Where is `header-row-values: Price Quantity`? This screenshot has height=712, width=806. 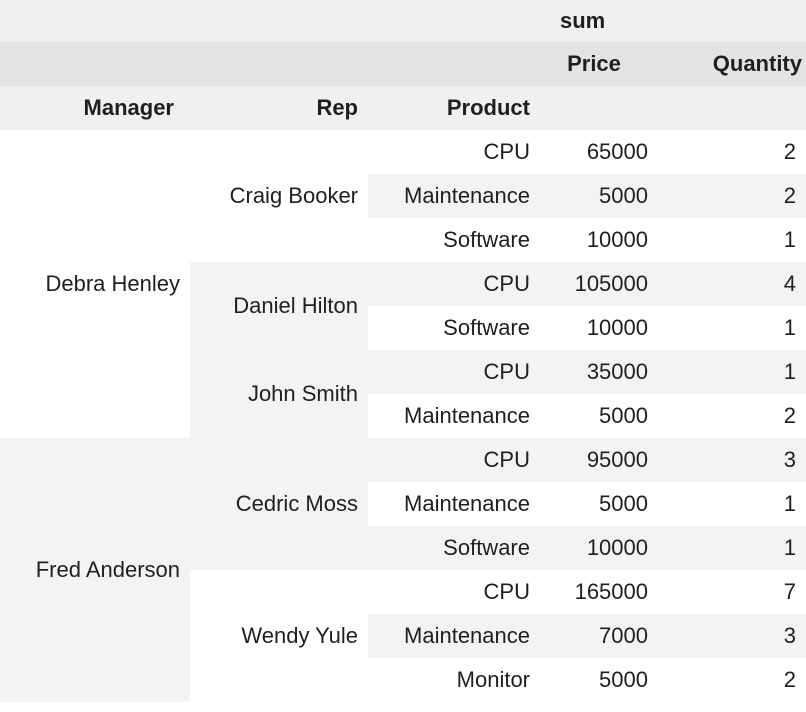
header-row-values: Price Quantity is located at coordinates (403, 64).